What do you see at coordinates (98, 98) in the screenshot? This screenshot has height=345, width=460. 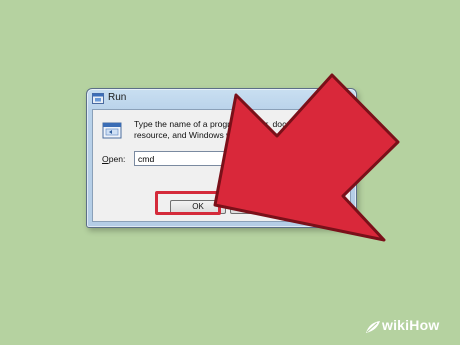 I see `run-app-icon` at bounding box center [98, 98].